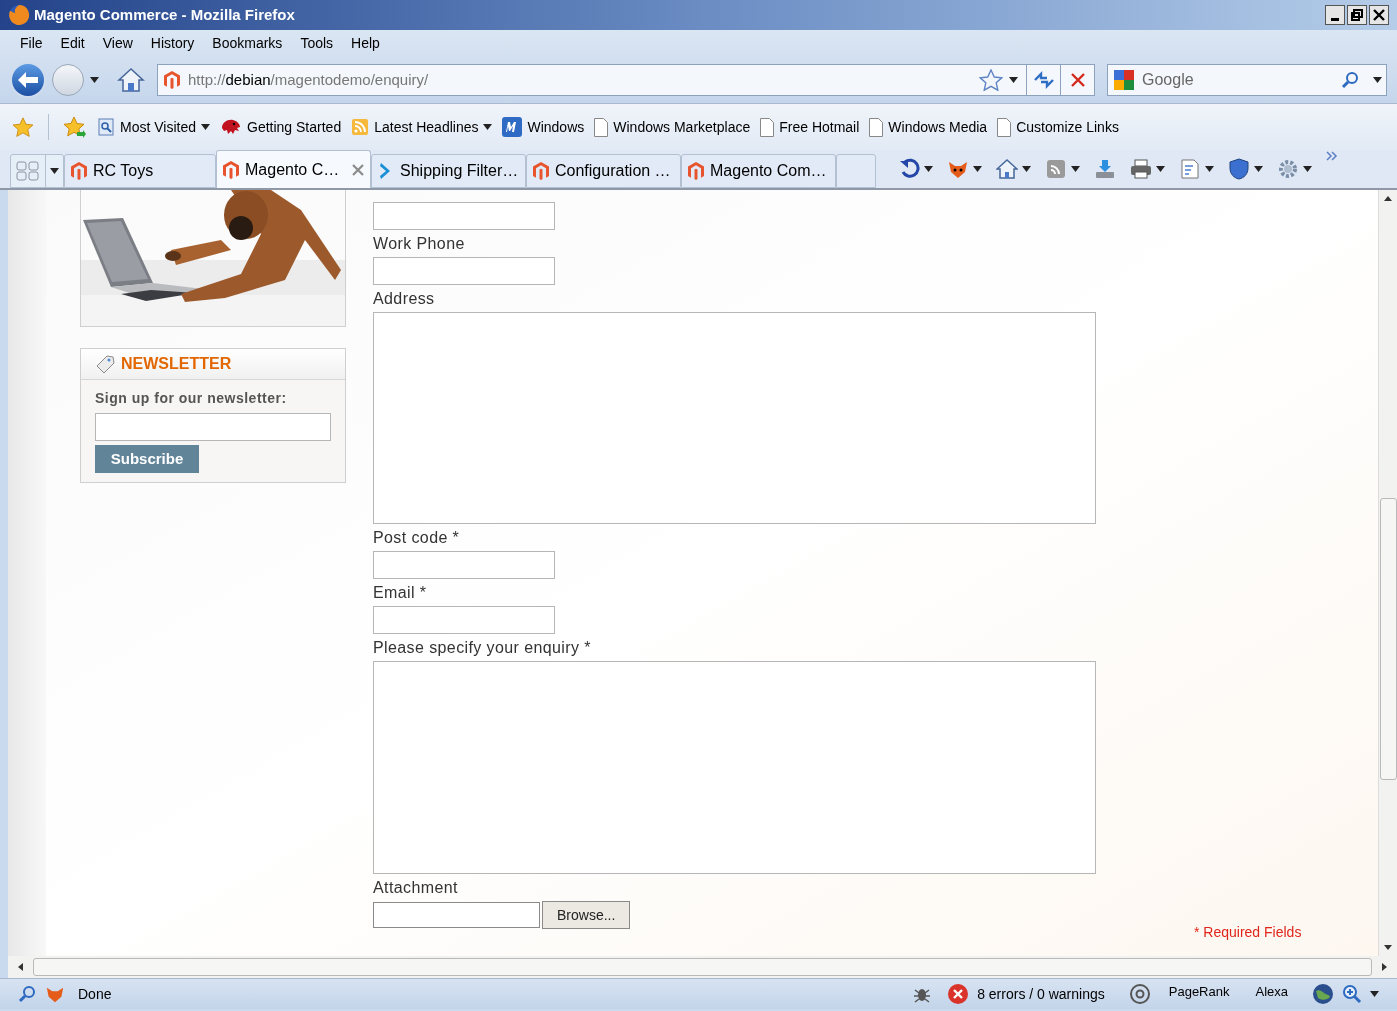 This screenshot has width=1397, height=1011. Describe the element at coordinates (512, 127) in the screenshot. I see `m-tile-icon` at that location.